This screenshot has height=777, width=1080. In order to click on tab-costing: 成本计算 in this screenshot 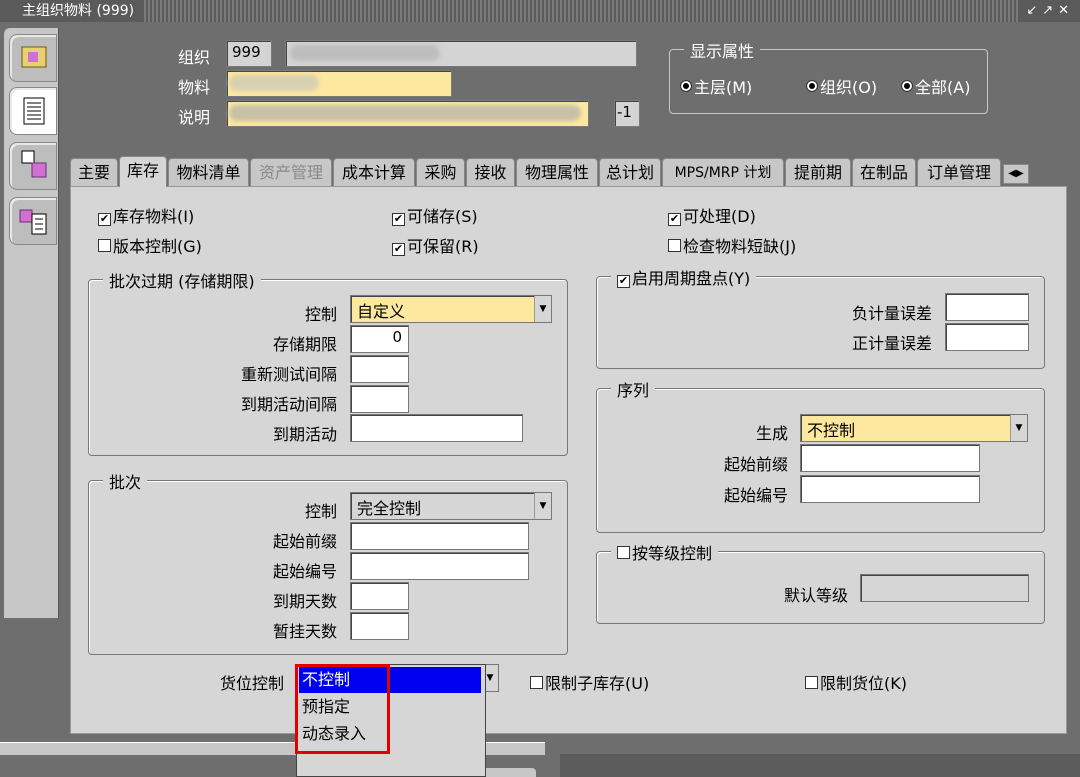, I will do `click(374, 172)`.